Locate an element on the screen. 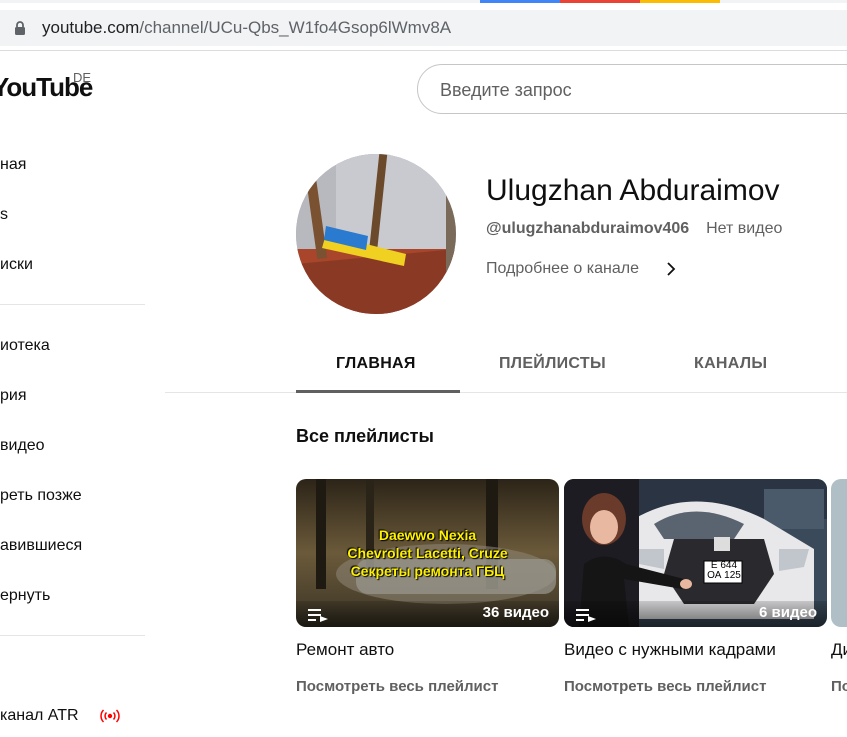 This screenshot has width=847, height=737. sidebar-item-history: рия is located at coordinates (13, 396).